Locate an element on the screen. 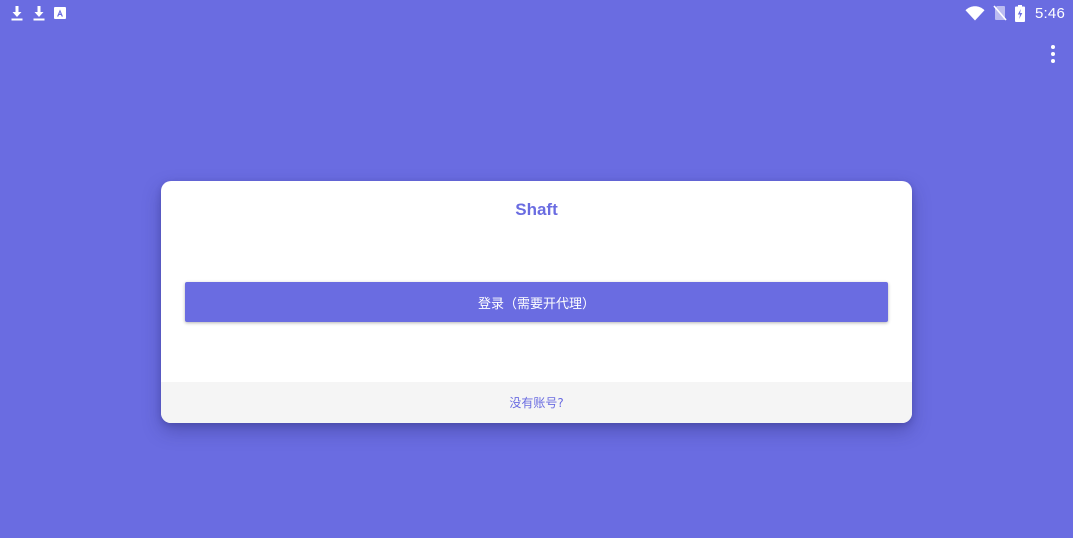  app-title: Shaft is located at coordinates (536, 209).